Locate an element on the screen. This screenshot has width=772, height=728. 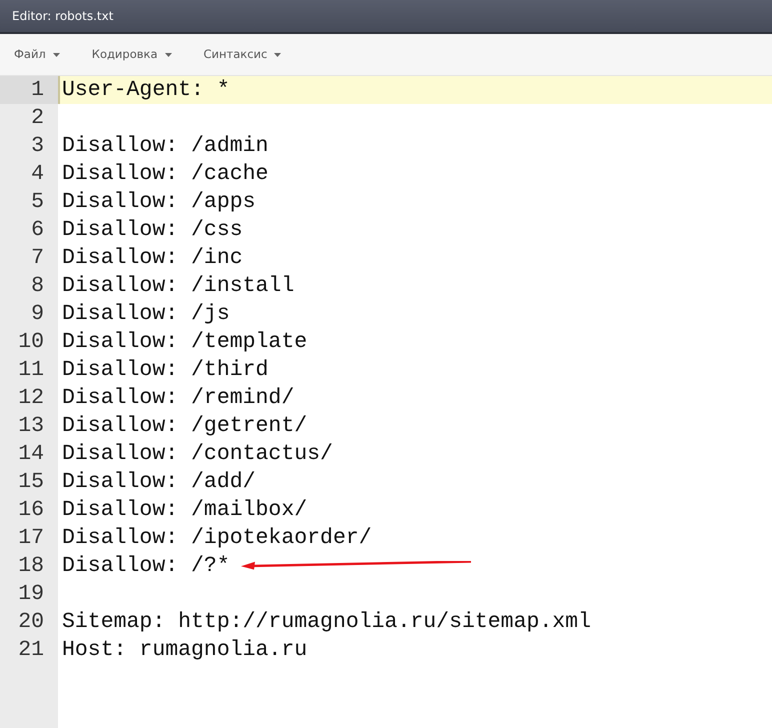
line-number: 16 is located at coordinates (31, 510).